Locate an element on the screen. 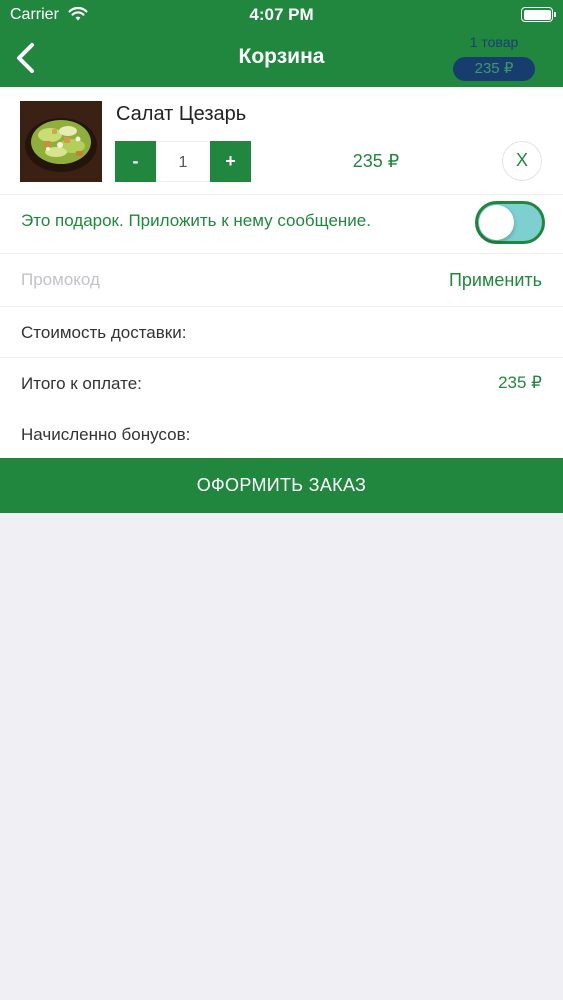 This screenshot has height=1000, width=563. clock: 4:07 PM is located at coordinates (281, 14).